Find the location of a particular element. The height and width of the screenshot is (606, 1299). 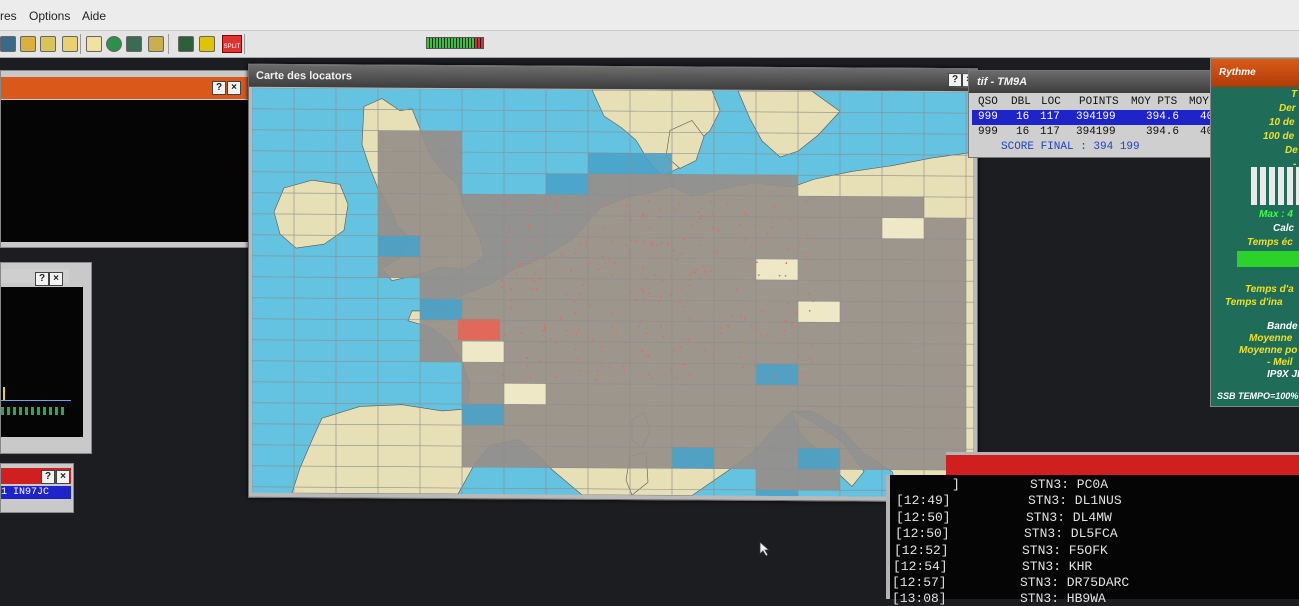

progress-bar is located at coordinates (1268, 259).